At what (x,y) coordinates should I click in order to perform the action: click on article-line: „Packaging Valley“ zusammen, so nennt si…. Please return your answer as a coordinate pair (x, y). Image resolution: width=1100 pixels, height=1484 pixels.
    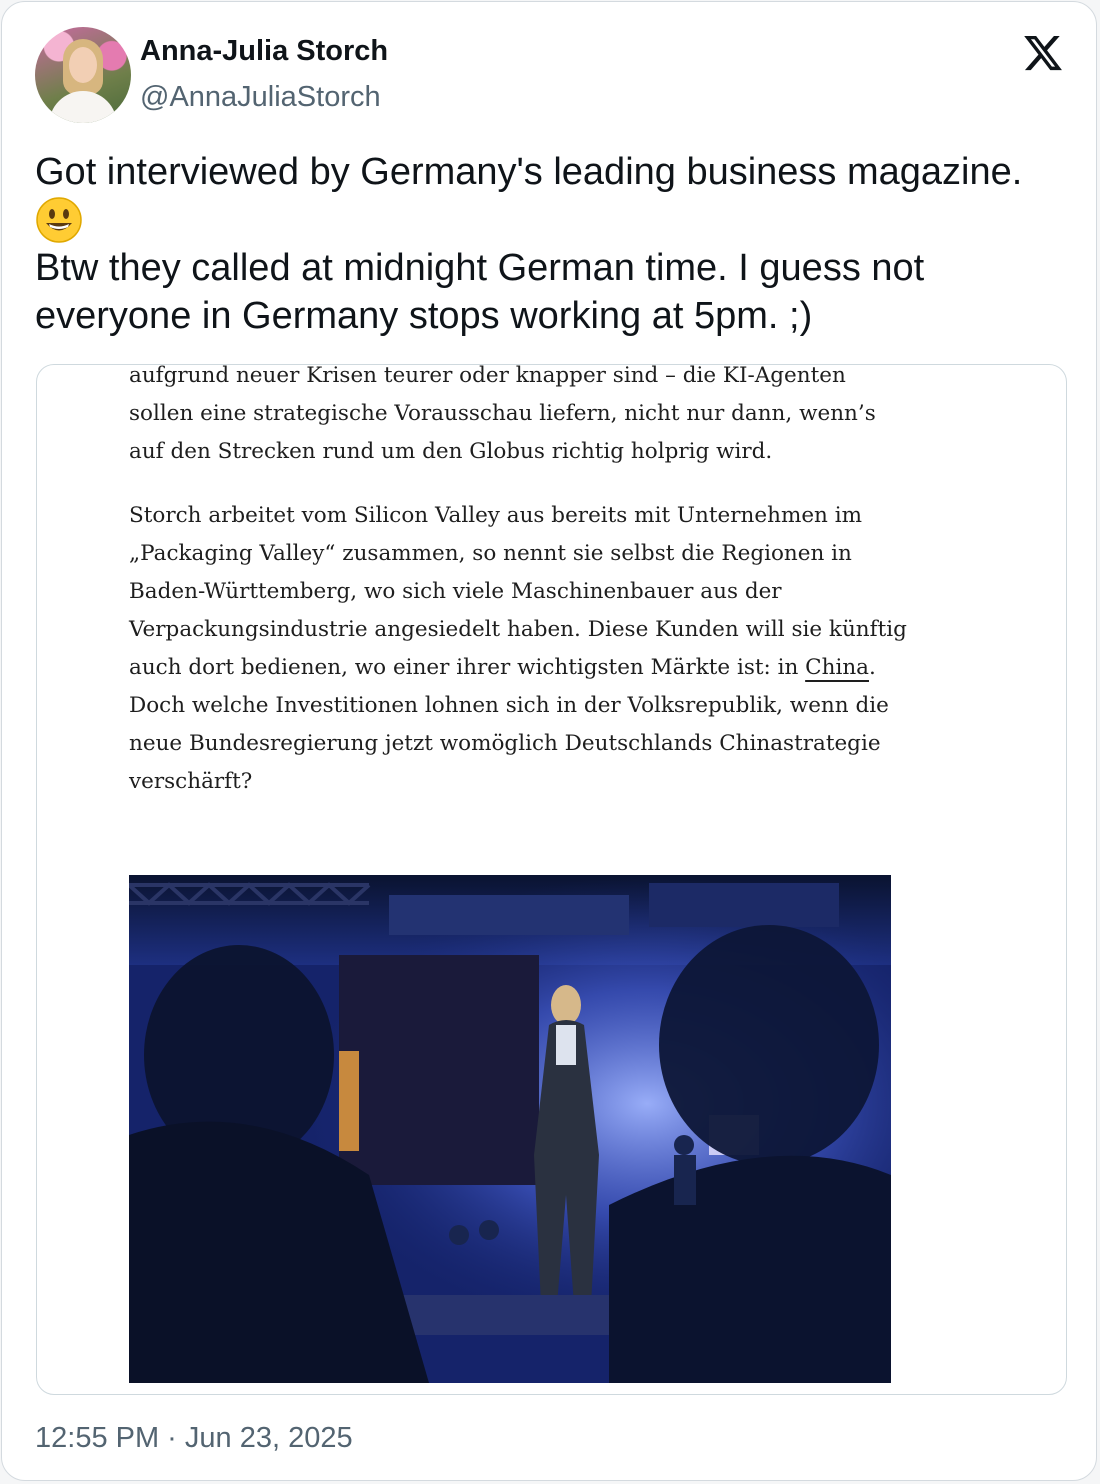
    Looking at the image, I should click on (490, 553).